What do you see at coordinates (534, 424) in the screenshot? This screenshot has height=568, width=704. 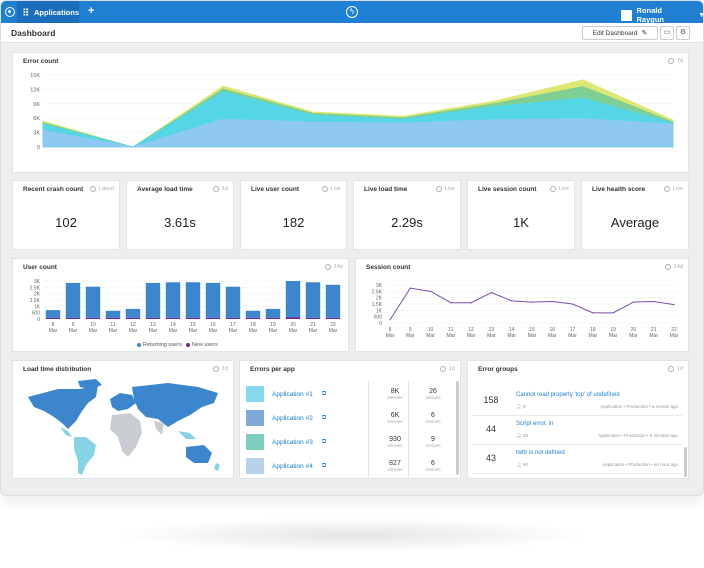 I see `error-group-message: Script error. in` at bounding box center [534, 424].